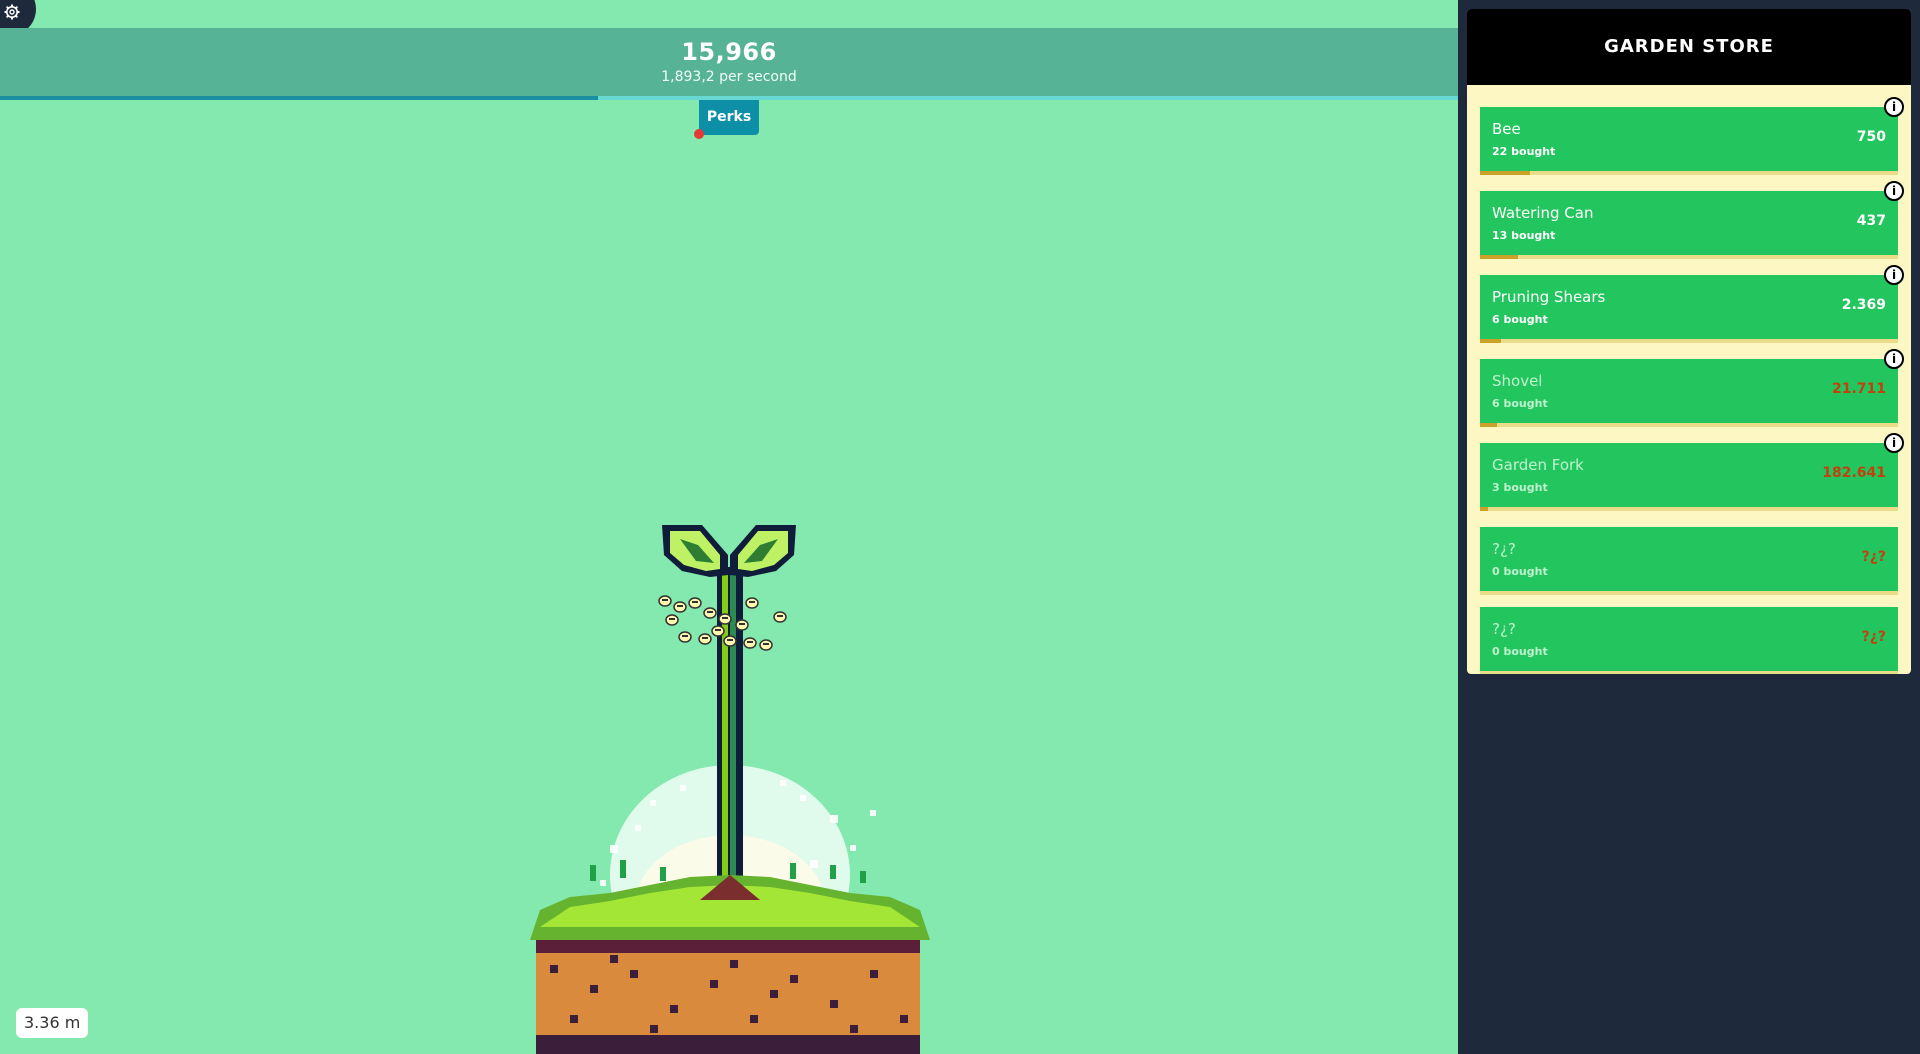  Describe the element at coordinates (1506, 129) in the screenshot. I see `store-item-name: Bee` at that location.